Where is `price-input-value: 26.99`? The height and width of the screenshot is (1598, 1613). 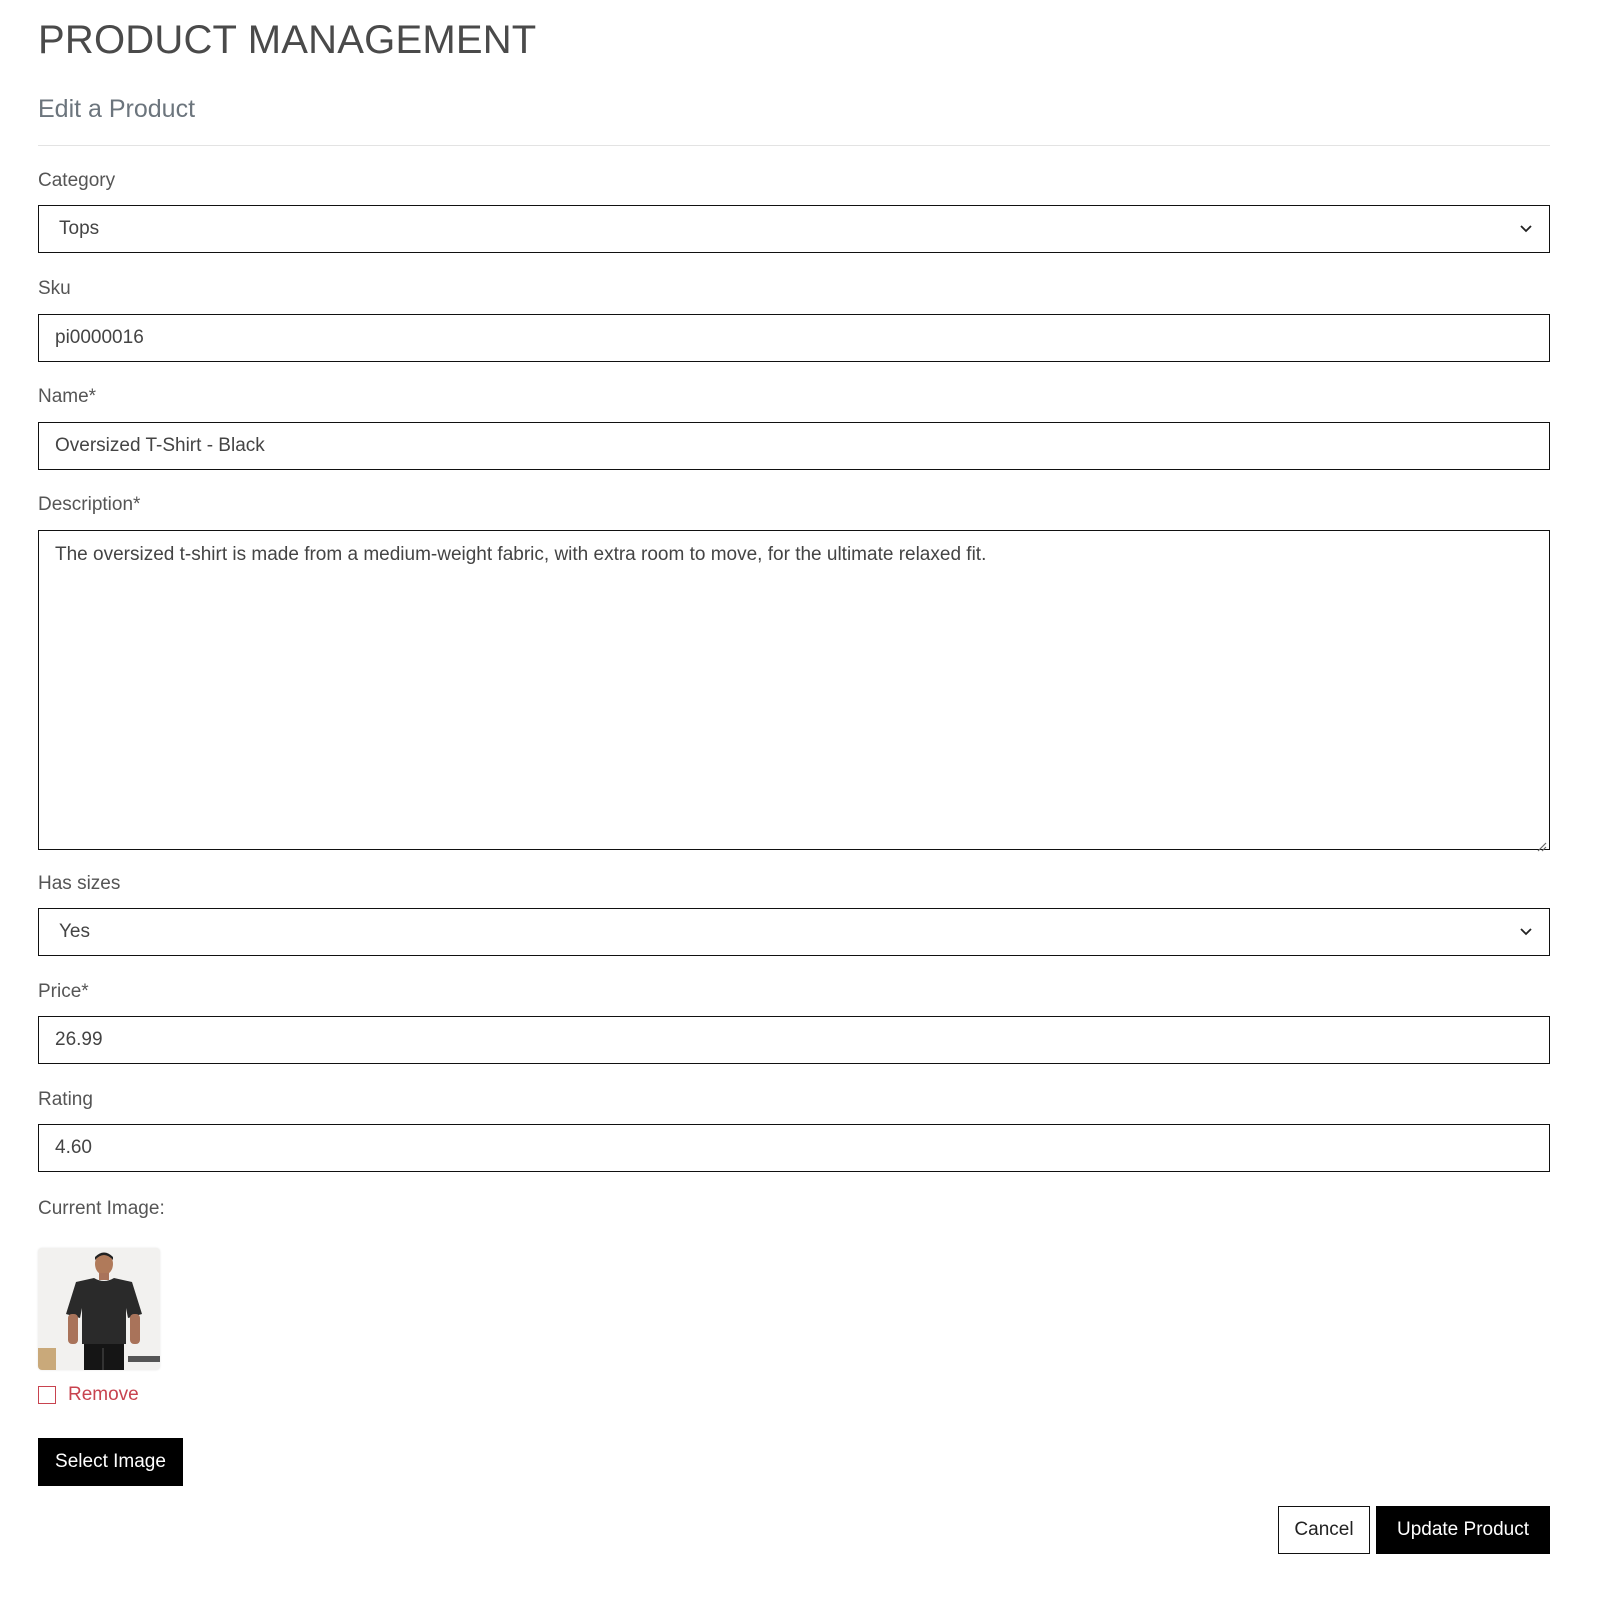 price-input-value: 26.99 is located at coordinates (79, 1039).